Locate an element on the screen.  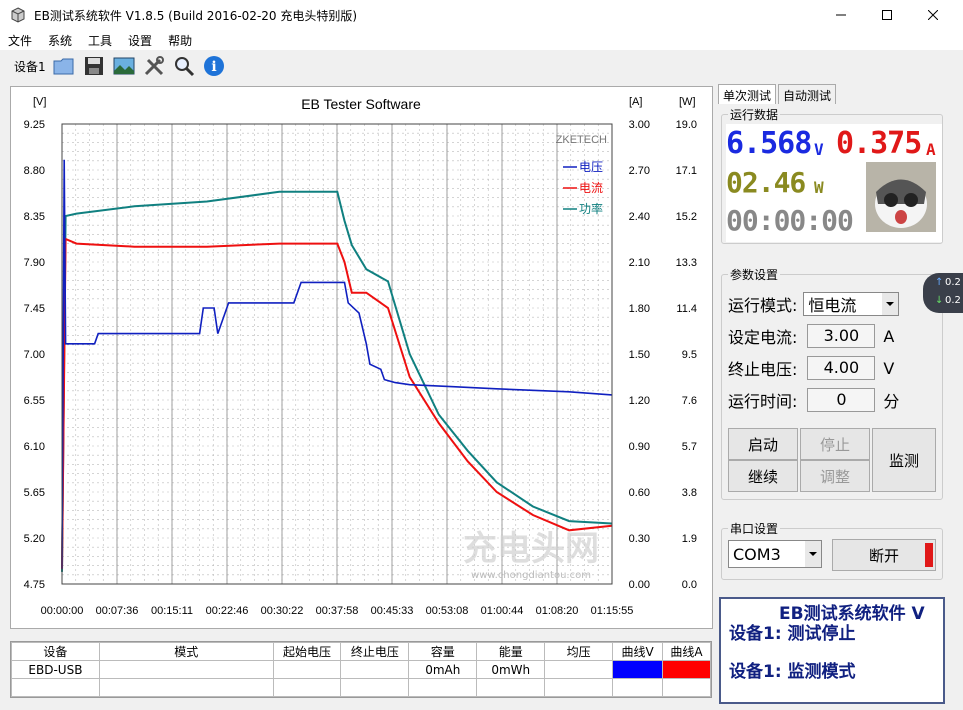
close-icon is located at coordinates (933, 15).